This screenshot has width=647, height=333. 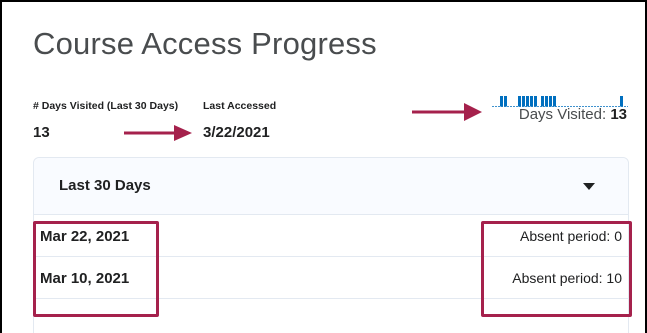 What do you see at coordinates (41, 132) in the screenshot?
I see `days-visited-value: 13` at bounding box center [41, 132].